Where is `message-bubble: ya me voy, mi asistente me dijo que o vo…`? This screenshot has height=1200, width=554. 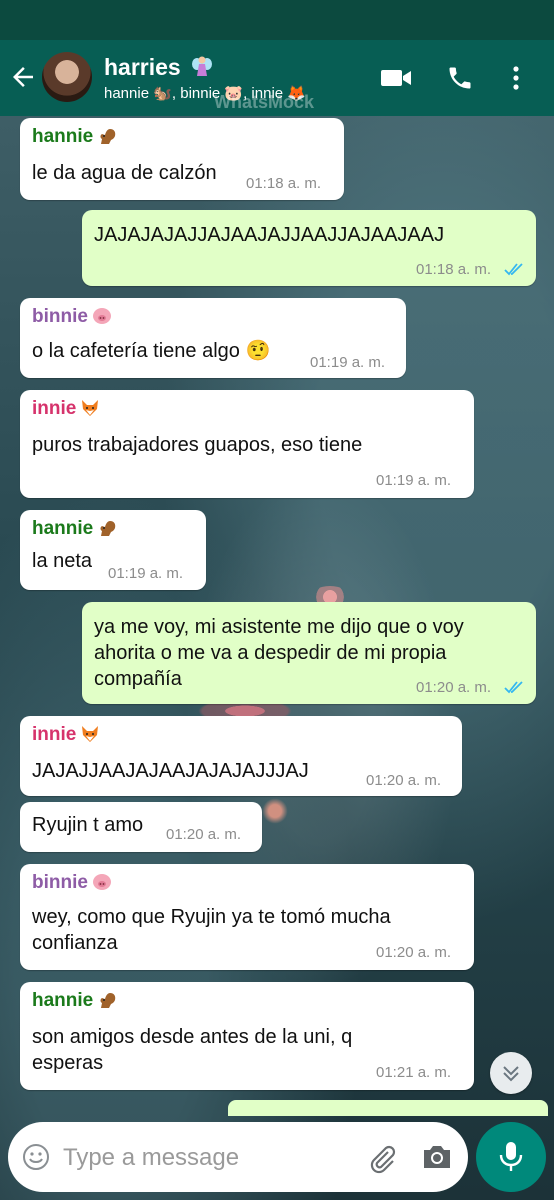
message-bubble: ya me voy, mi asistente me dijo que o vo… is located at coordinates (309, 653).